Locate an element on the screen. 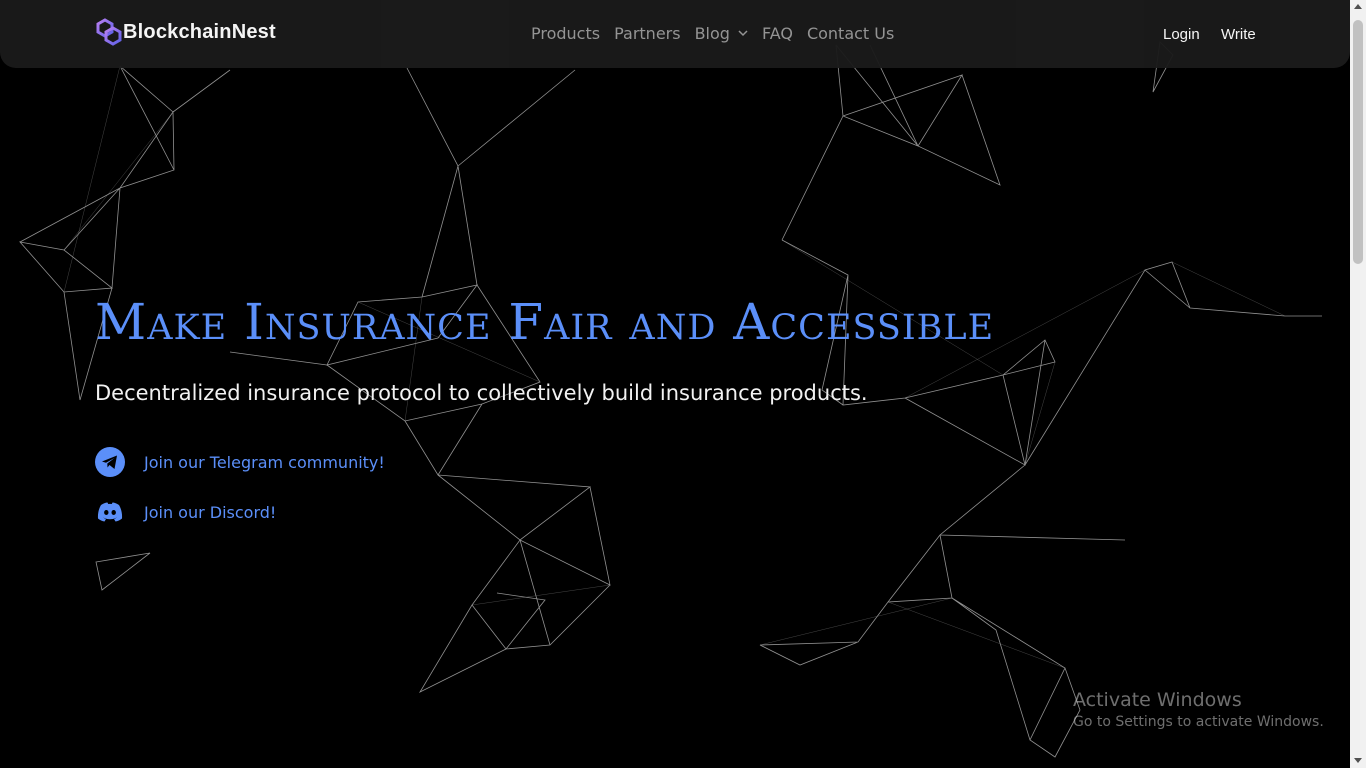 The image size is (1366, 768). telegram-link: Join our Telegram community! is located at coordinates (240, 462).